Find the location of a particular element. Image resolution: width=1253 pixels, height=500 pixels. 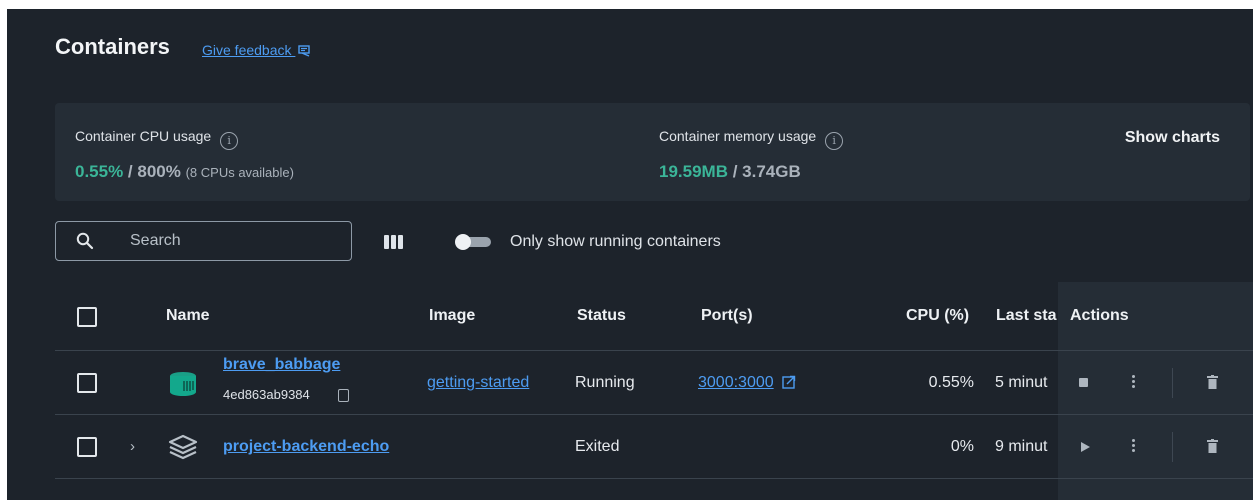

stop-icon is located at coordinates (1083, 382).